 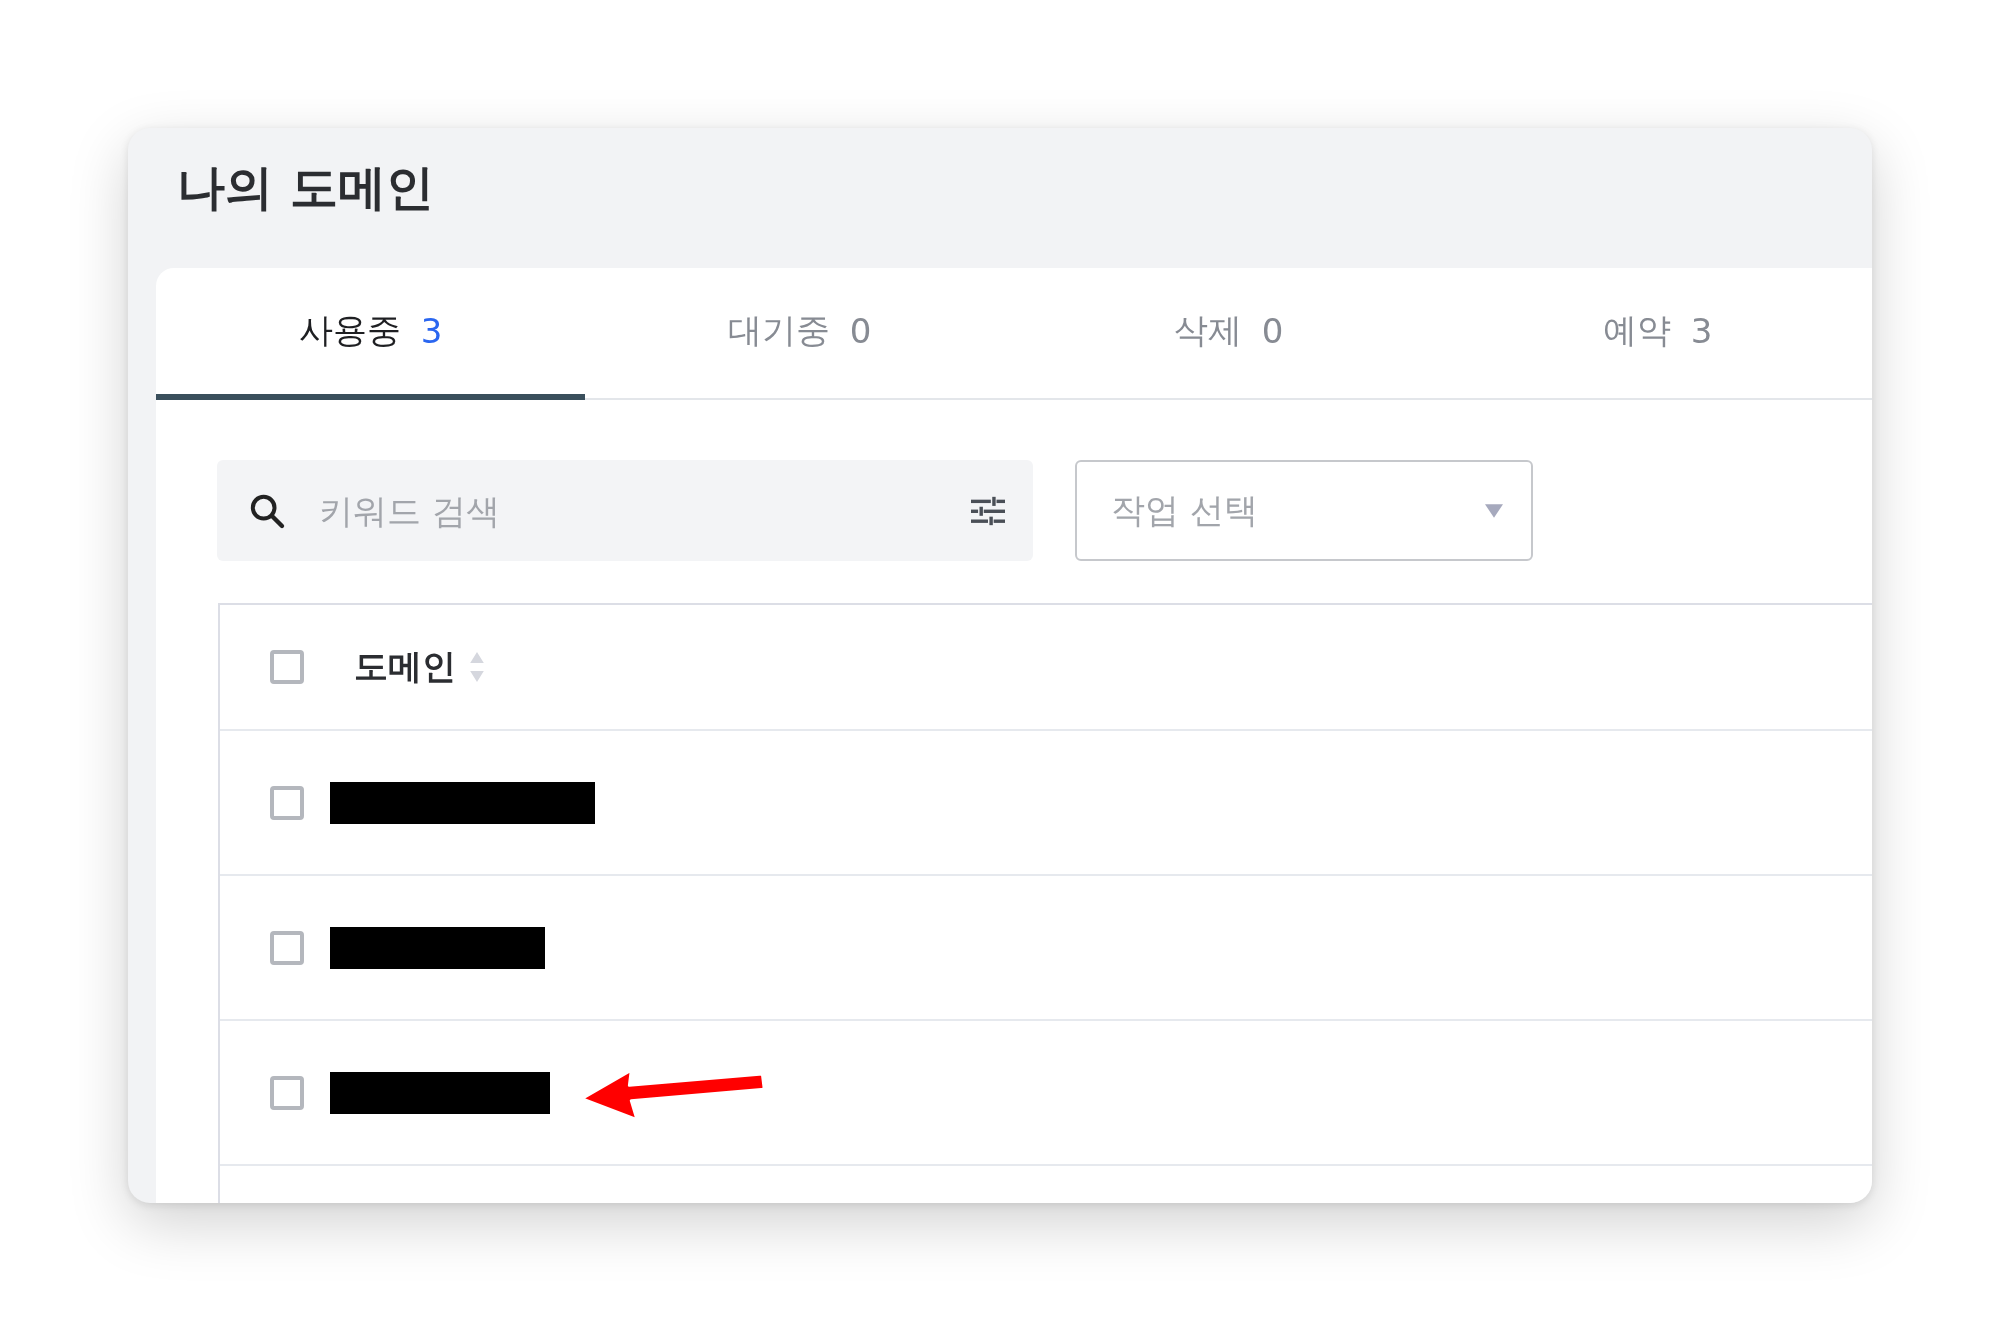 What do you see at coordinates (644, 510) in the screenshot?
I see `search-input: 키워드 검색` at bounding box center [644, 510].